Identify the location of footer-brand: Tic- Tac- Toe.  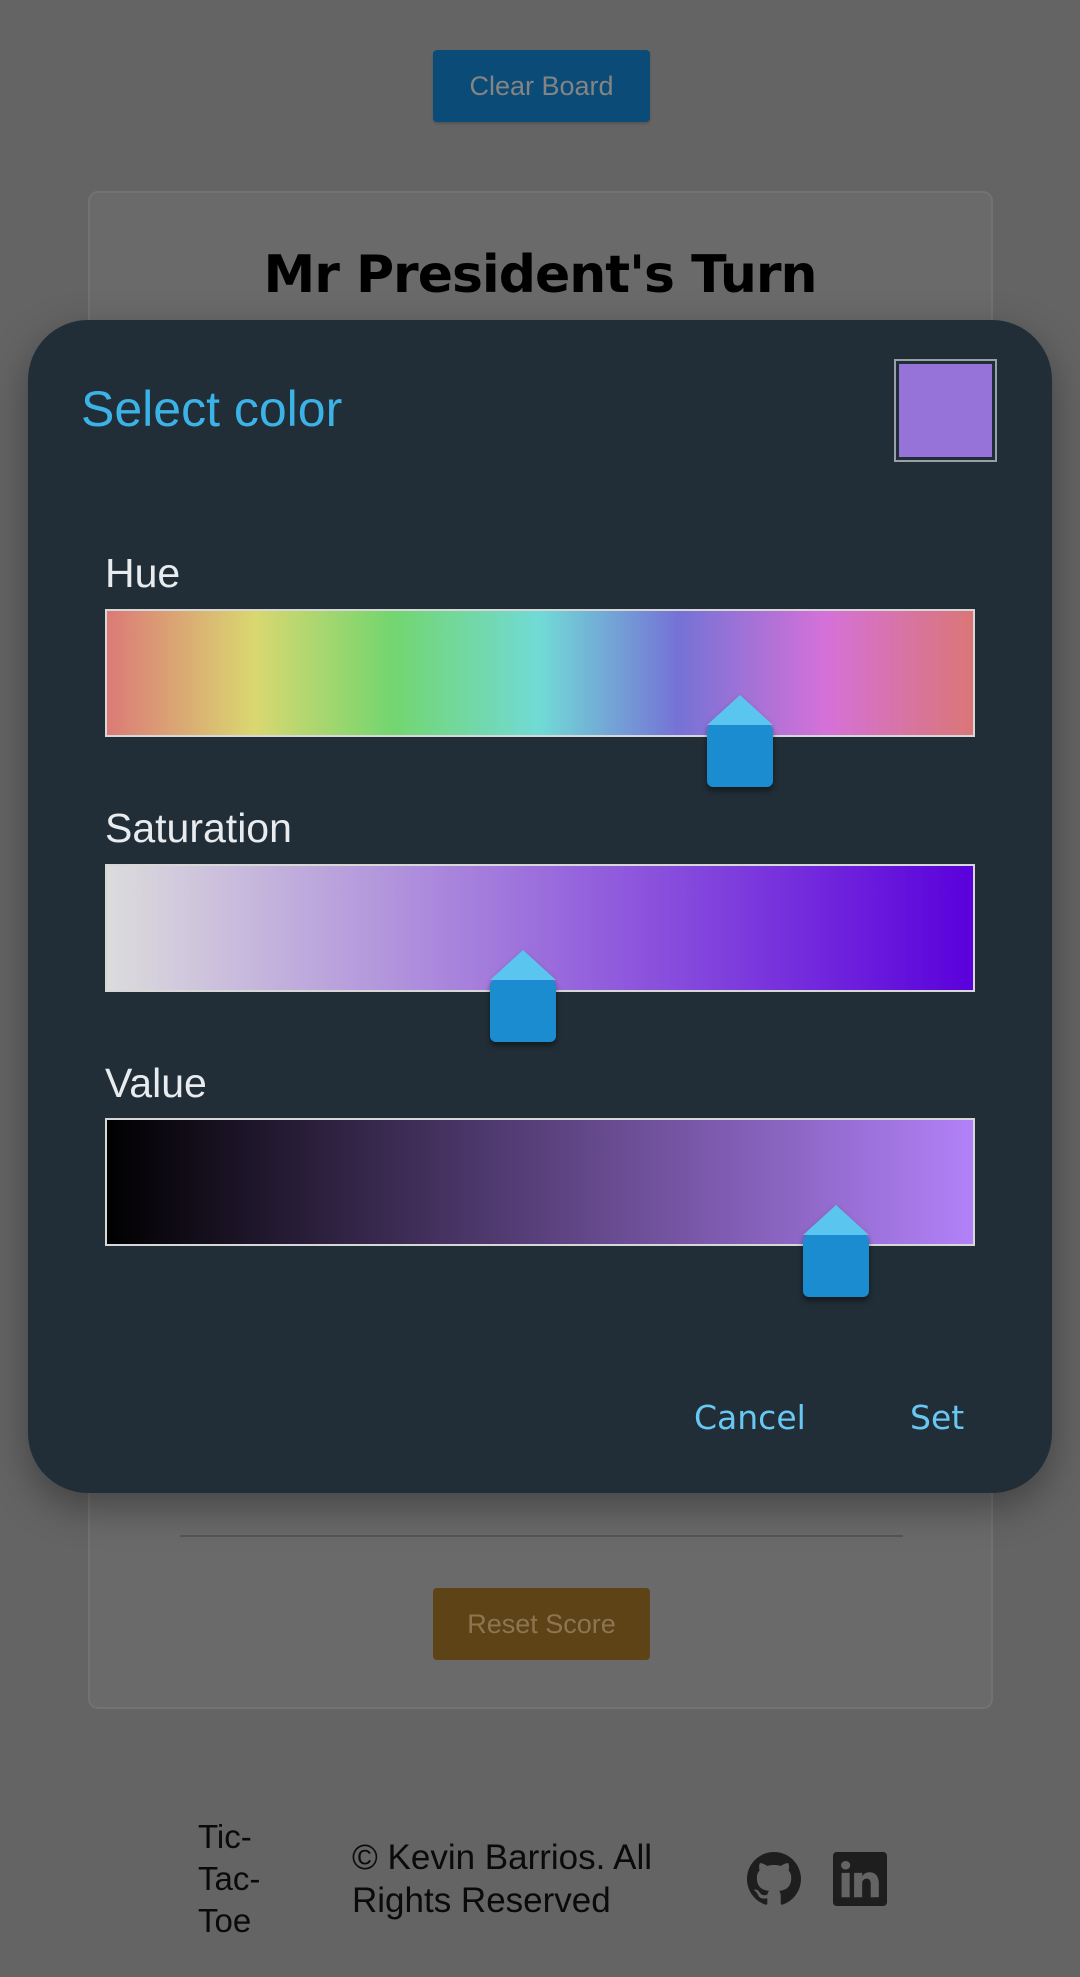
(229, 1879).